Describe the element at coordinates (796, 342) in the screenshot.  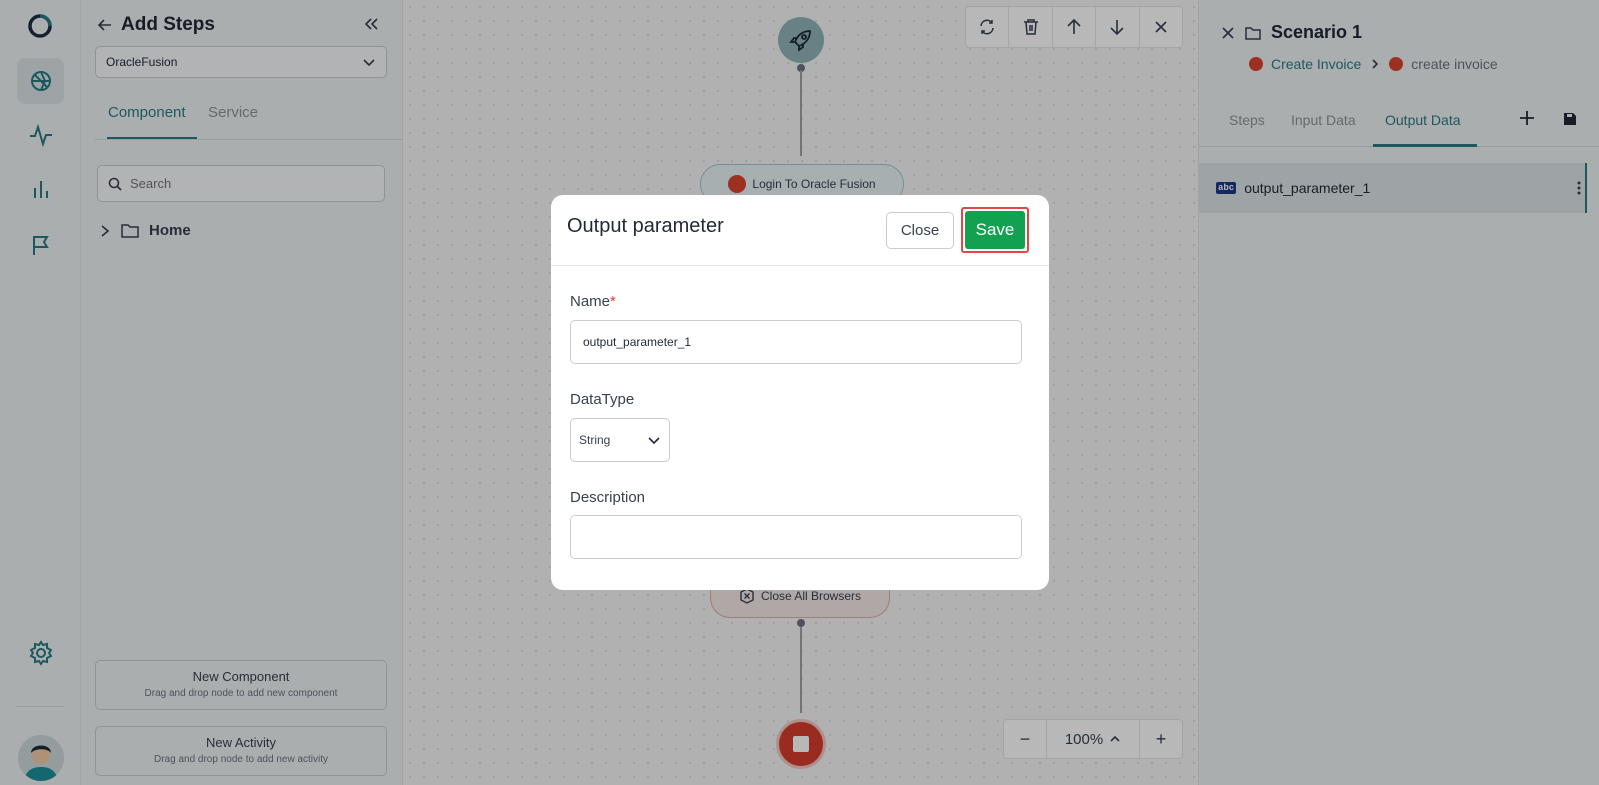
I see `name-field` at that location.